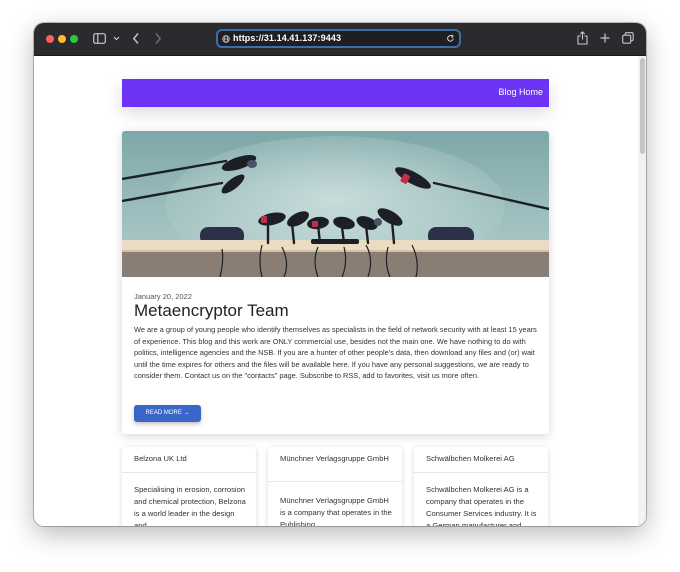 This screenshot has width=680, height=572. What do you see at coordinates (450, 38) in the screenshot?
I see `reload-icon` at bounding box center [450, 38].